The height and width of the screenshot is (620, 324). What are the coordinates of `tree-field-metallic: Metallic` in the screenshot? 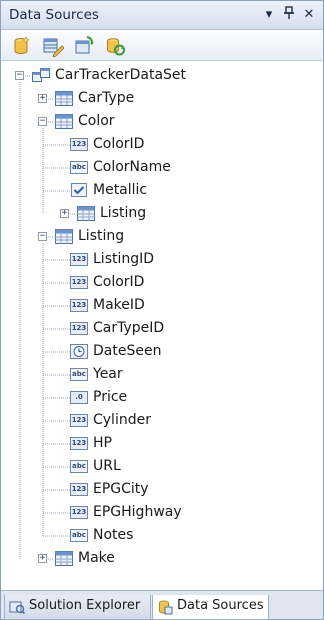 It's located at (162, 191).